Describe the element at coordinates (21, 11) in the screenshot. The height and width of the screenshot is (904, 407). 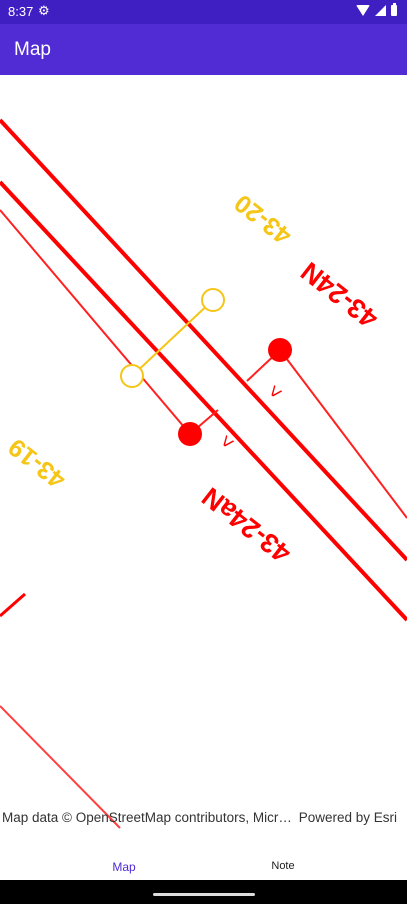
I see `status-time: 8:37` at that location.